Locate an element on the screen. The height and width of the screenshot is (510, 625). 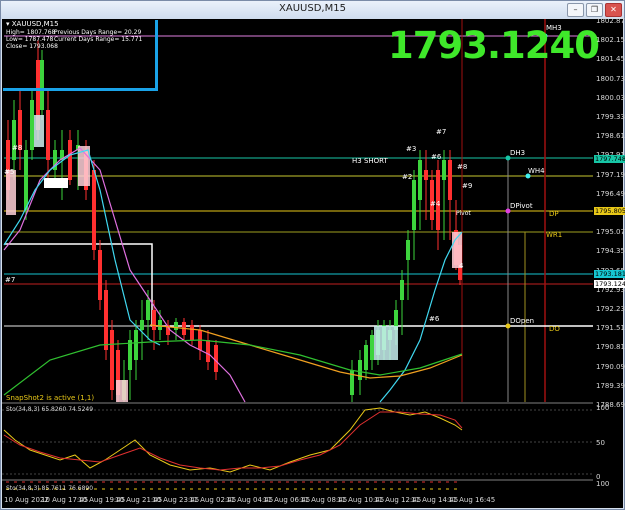
price-scale-label: 1801.456 is located at coordinates (610, 59).